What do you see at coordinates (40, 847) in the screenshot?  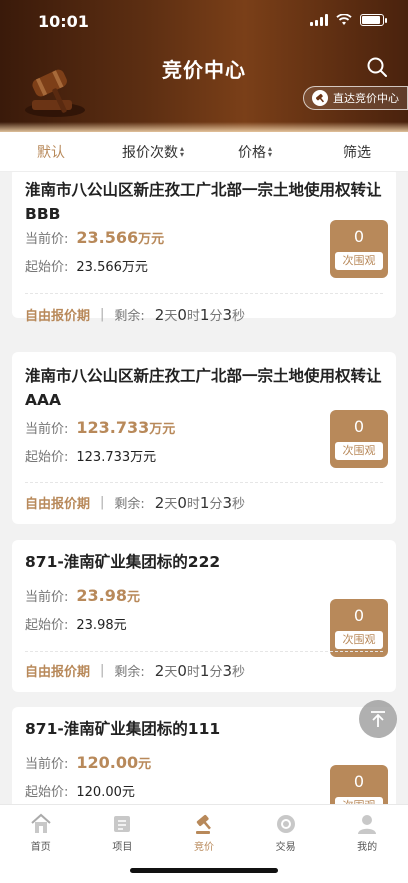 I see `tab-home-label: 首页` at bounding box center [40, 847].